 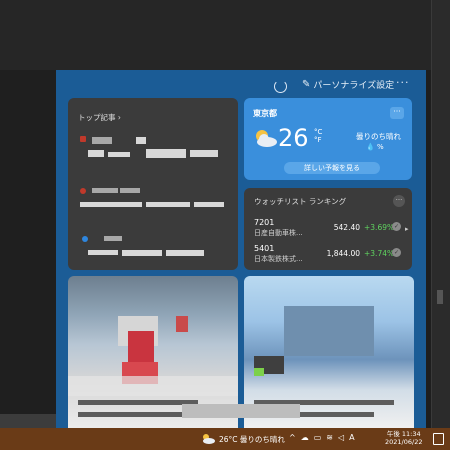 What do you see at coordinates (407, 229) in the screenshot?
I see `chevron-right-icon: ▸` at bounding box center [407, 229].